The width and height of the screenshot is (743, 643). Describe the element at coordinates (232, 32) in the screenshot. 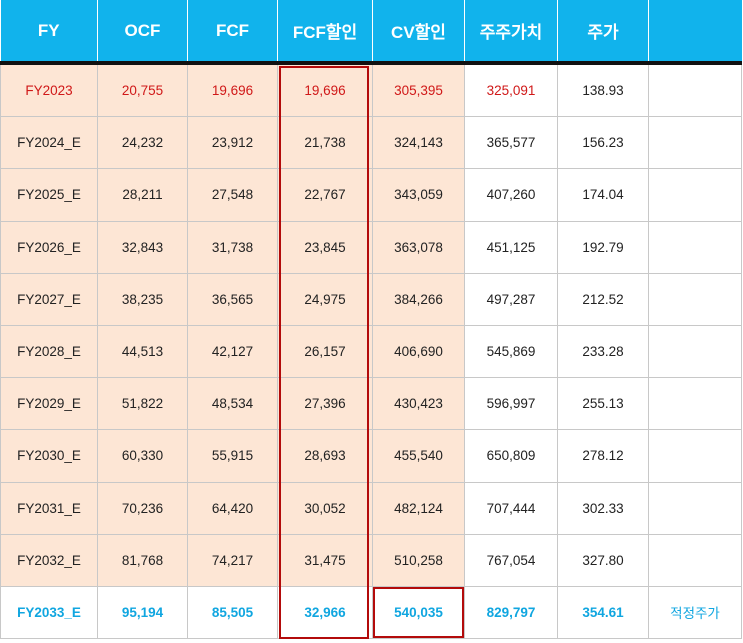

I see `header-fcf: FCF` at that location.